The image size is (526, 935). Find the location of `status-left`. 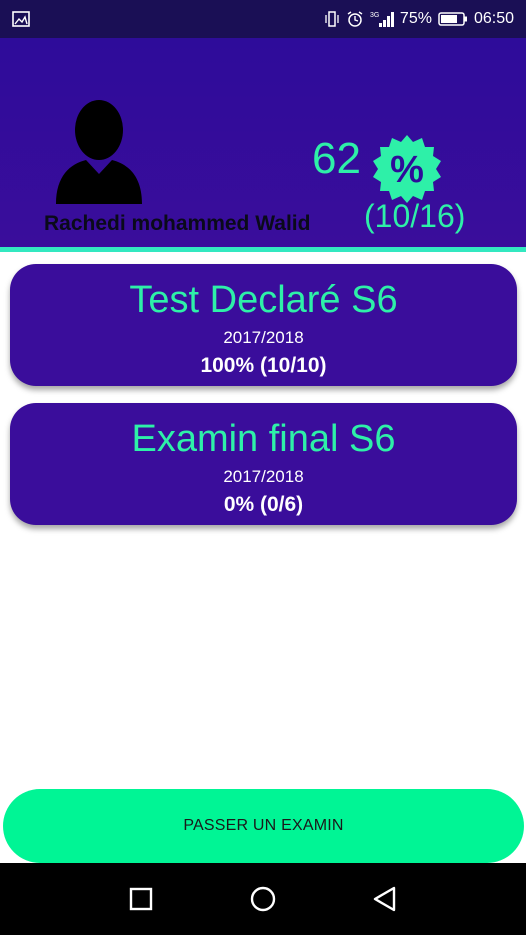

status-left is located at coordinates (21, 19).